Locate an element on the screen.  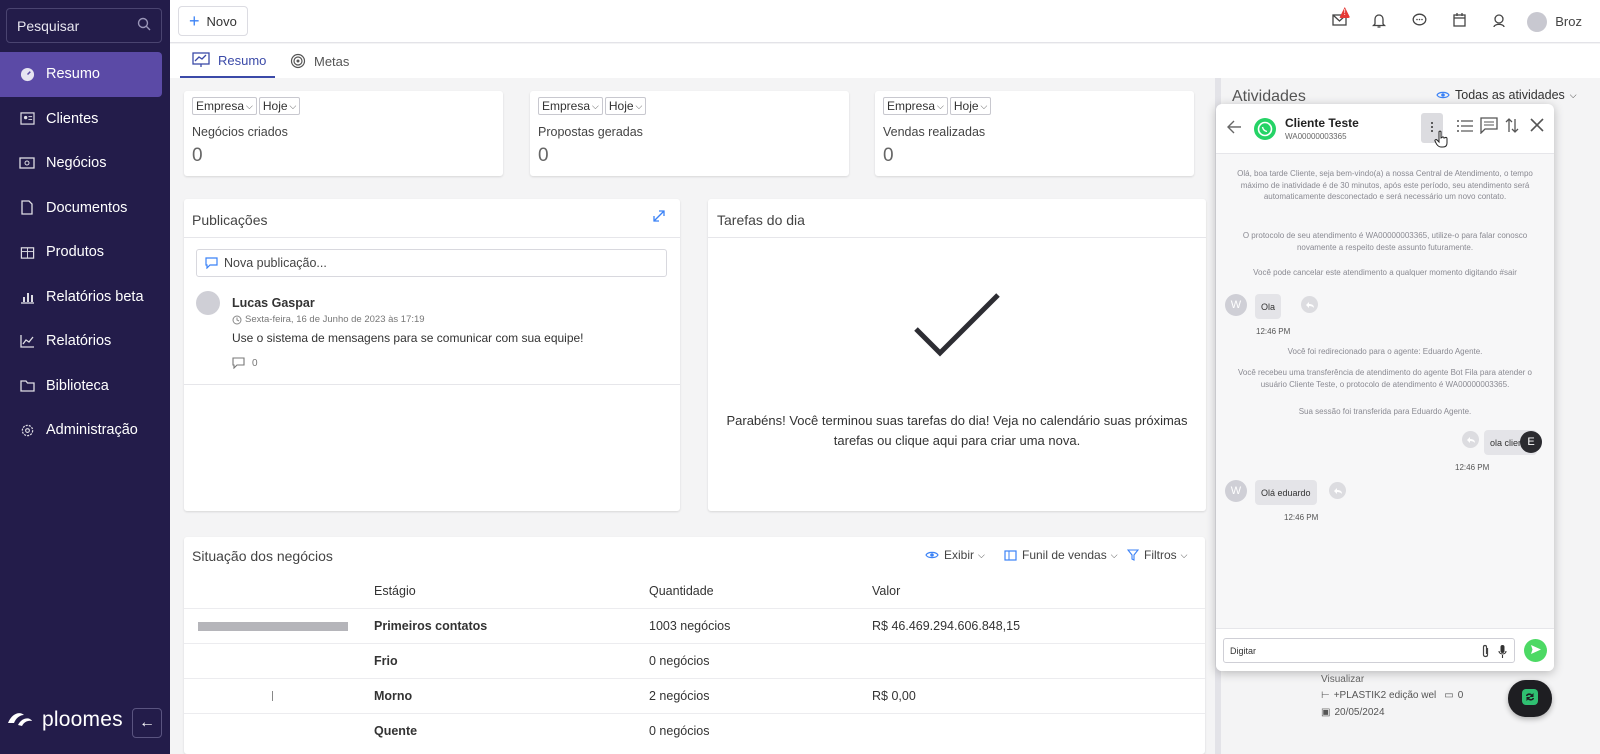
user-menu: Broz is located at coordinates (1559, 21).